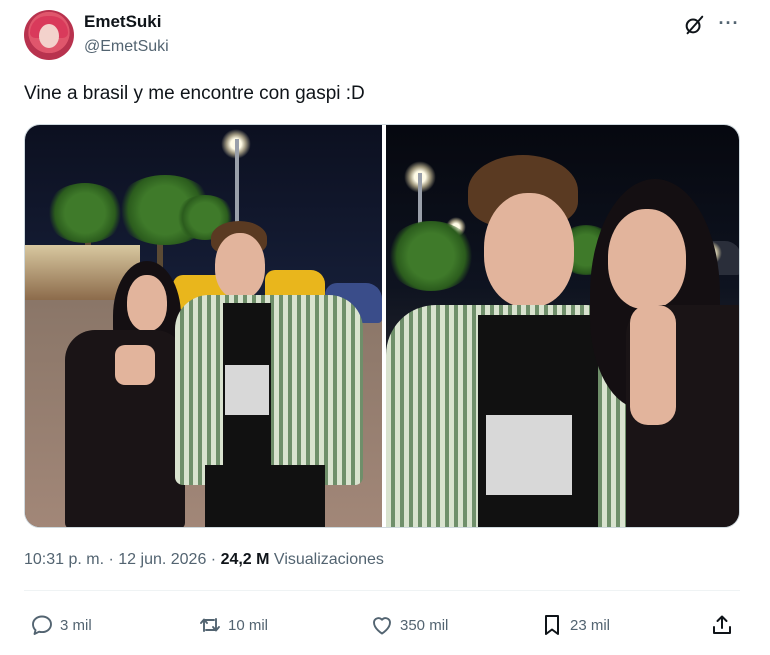 Image resolution: width=770 pixels, height=655 pixels. Describe the element at coordinates (326, 559) in the screenshot. I see `views-label: Visualizaciones` at that location.